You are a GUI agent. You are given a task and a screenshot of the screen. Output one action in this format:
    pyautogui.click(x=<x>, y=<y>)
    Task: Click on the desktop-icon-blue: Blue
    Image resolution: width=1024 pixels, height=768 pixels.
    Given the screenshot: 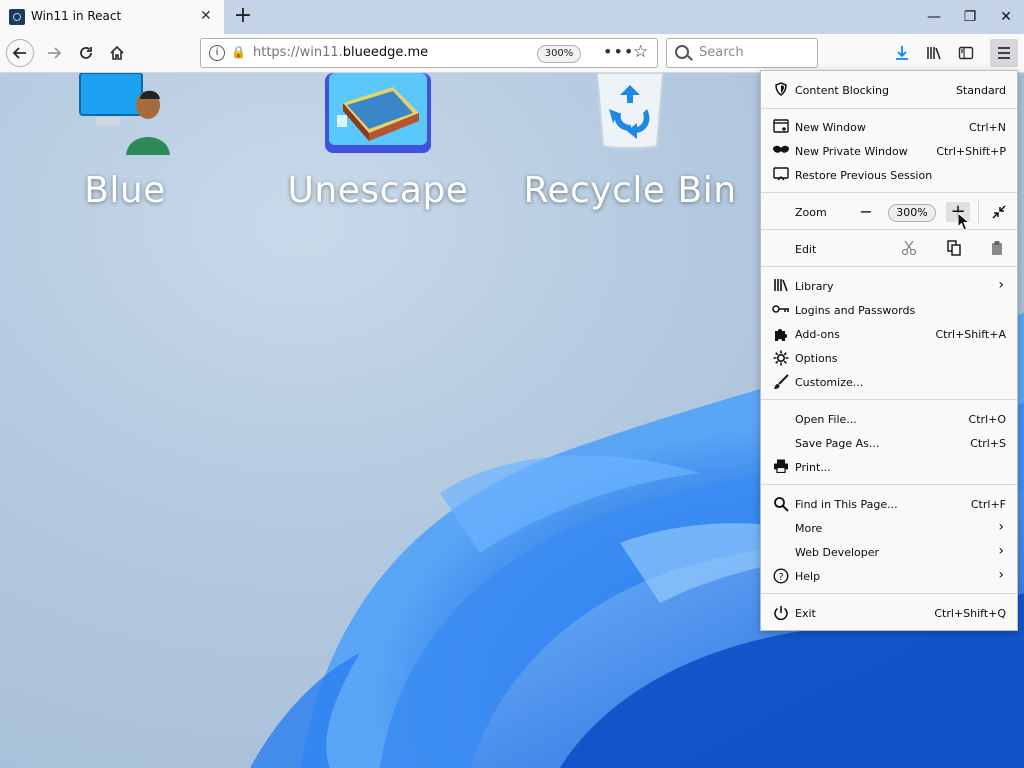 What is the action you would take?
    pyautogui.click(x=125, y=142)
    